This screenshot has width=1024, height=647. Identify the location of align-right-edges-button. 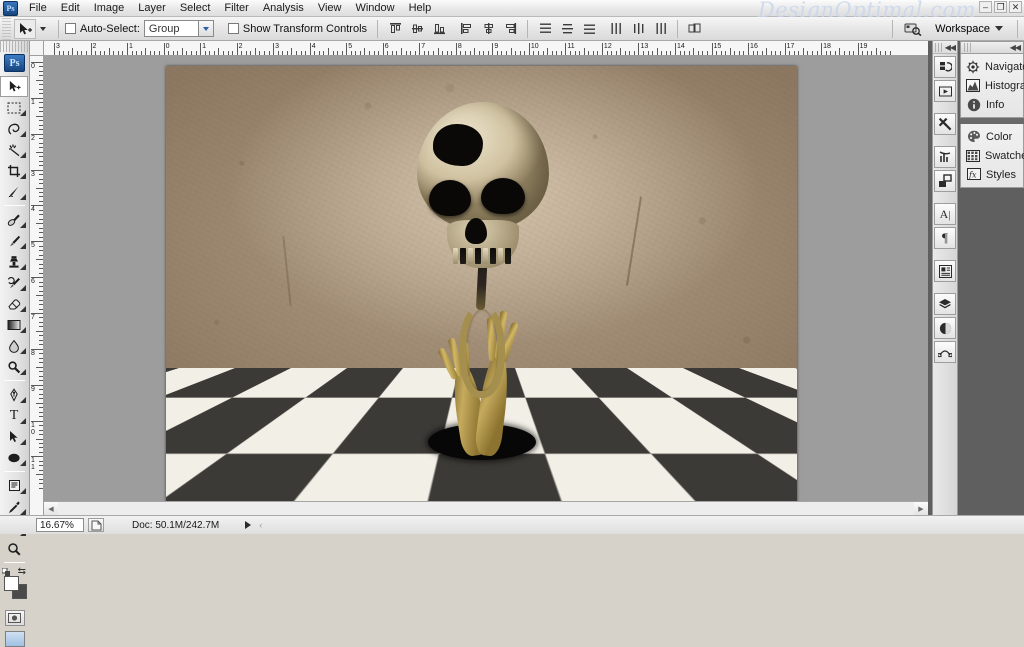
(510, 28).